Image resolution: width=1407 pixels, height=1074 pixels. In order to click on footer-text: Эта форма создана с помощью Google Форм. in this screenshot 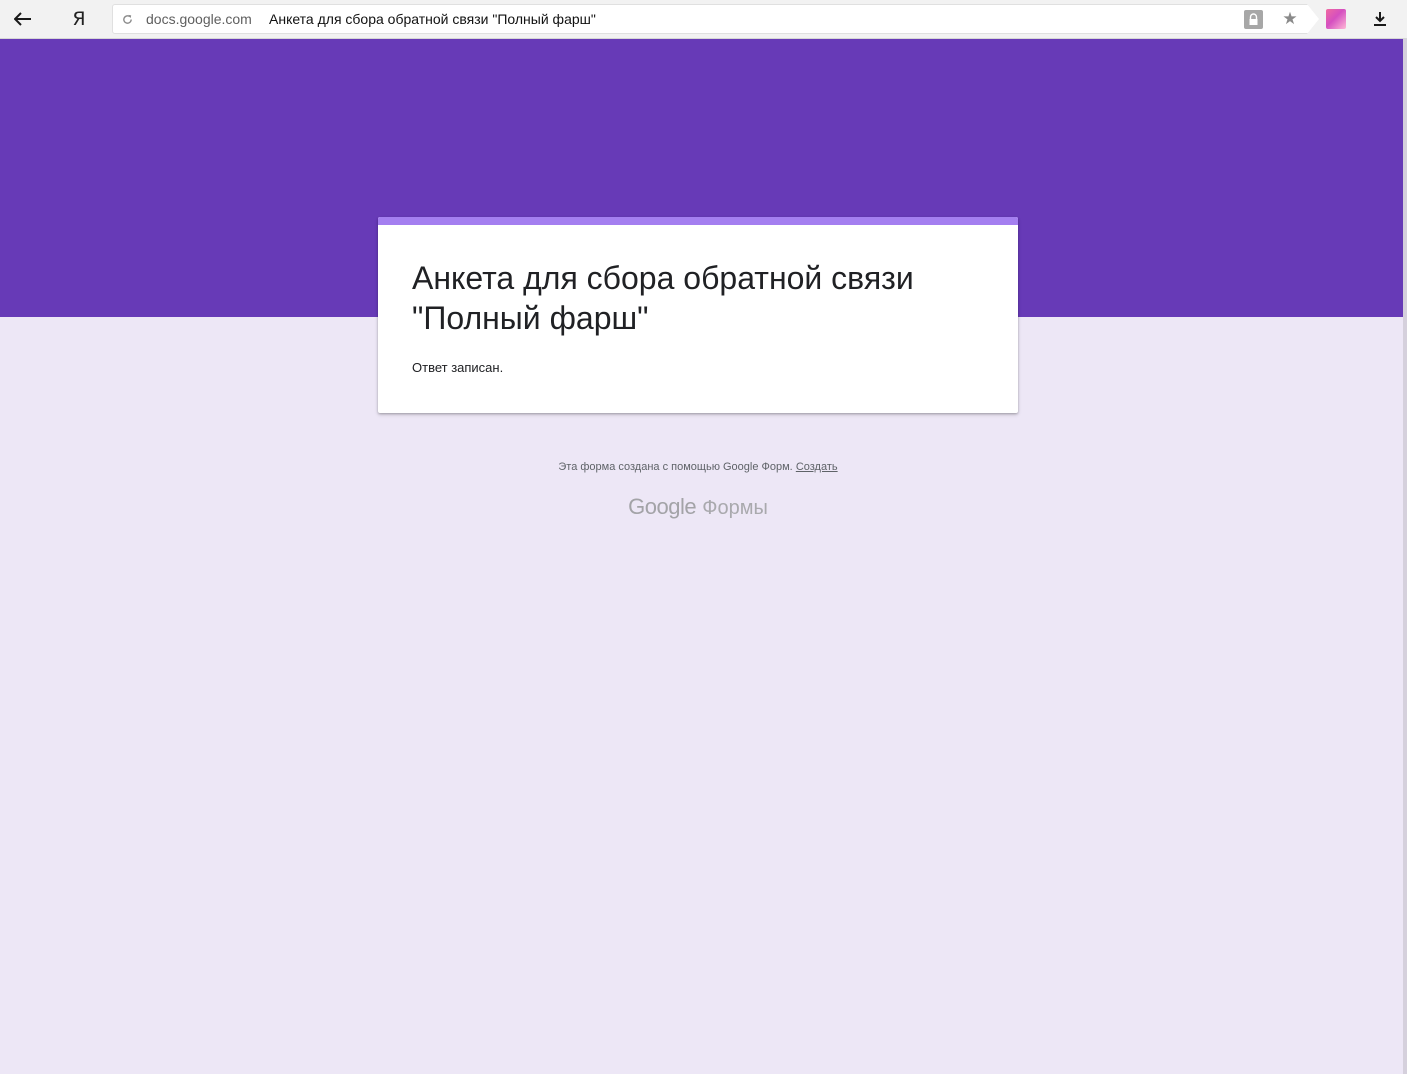, I will do `click(675, 467)`.